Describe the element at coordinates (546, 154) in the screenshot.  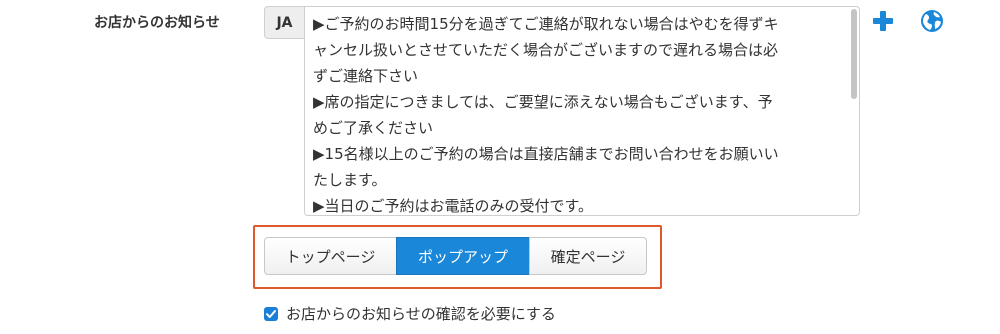
I see `notice-line: ▶15名様以上のご予約の場合は直接店舗までお問い合わせをお願いい` at that location.